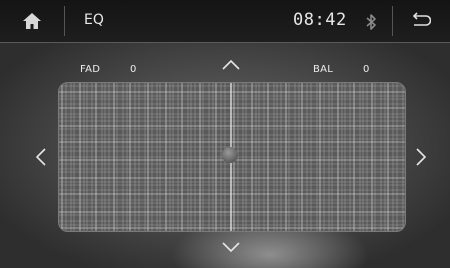 The image size is (450, 268). I want to click on position-knob, so click(230, 155).